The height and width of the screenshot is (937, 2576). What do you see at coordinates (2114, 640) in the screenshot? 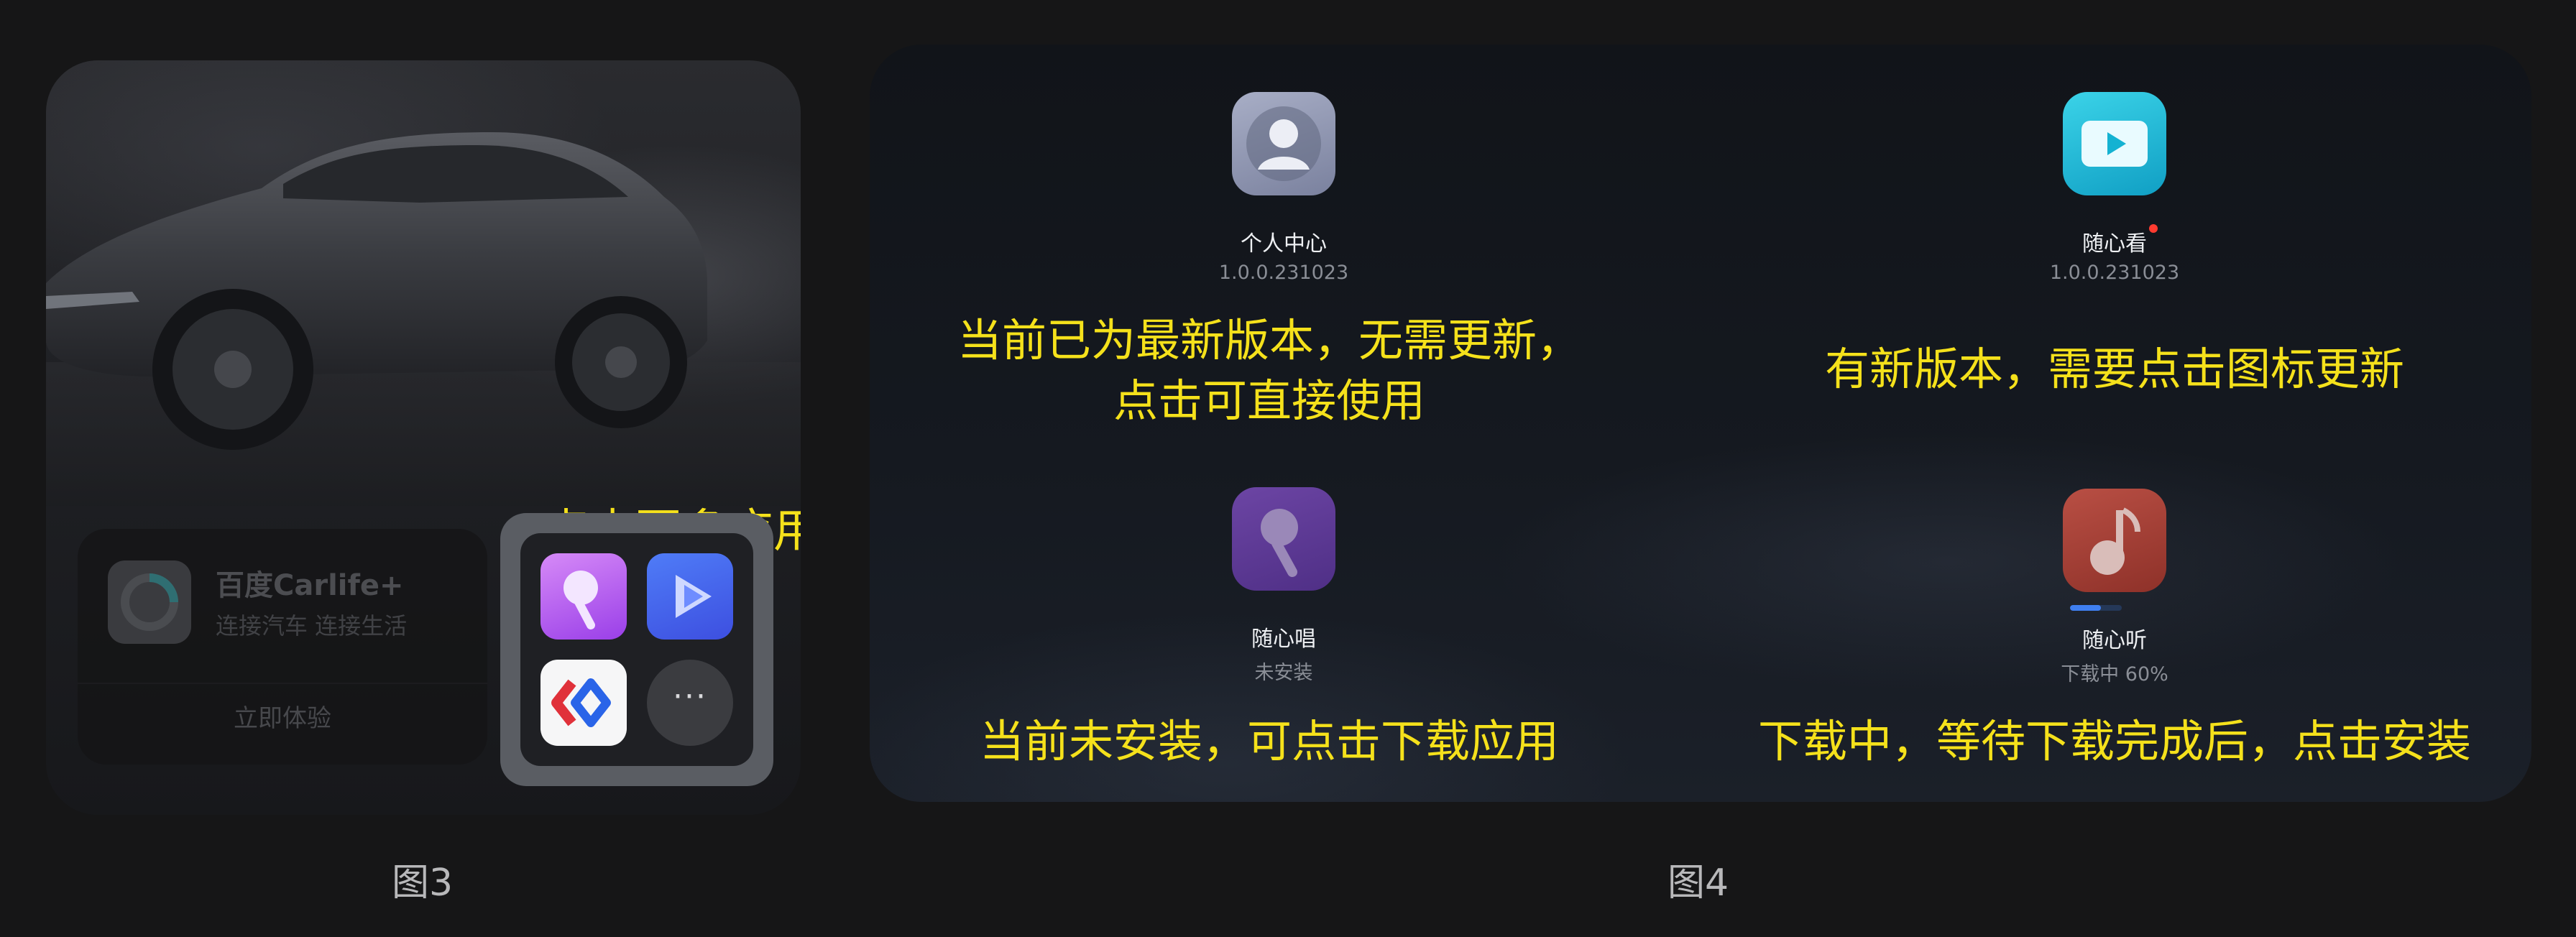
I see `app-name: 随心听` at bounding box center [2114, 640].